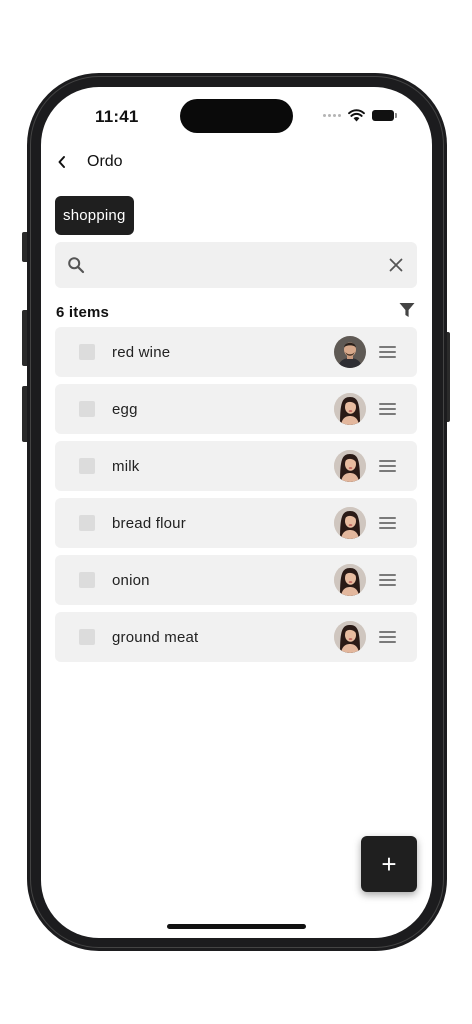  What do you see at coordinates (236, 580) in the screenshot?
I see `list-item: onion` at bounding box center [236, 580].